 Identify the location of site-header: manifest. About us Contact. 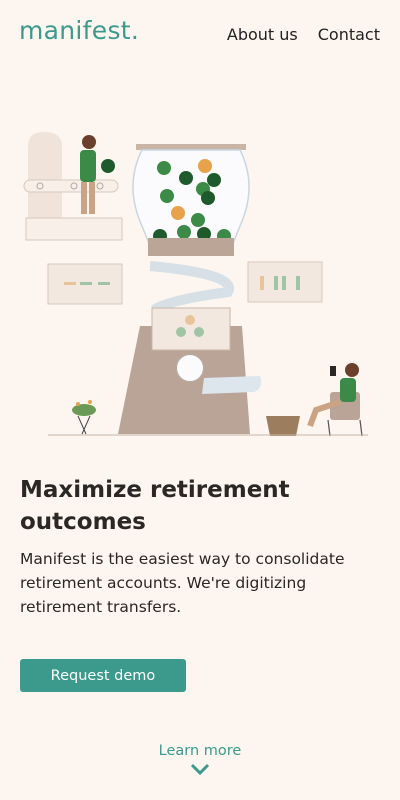
(200, 35).